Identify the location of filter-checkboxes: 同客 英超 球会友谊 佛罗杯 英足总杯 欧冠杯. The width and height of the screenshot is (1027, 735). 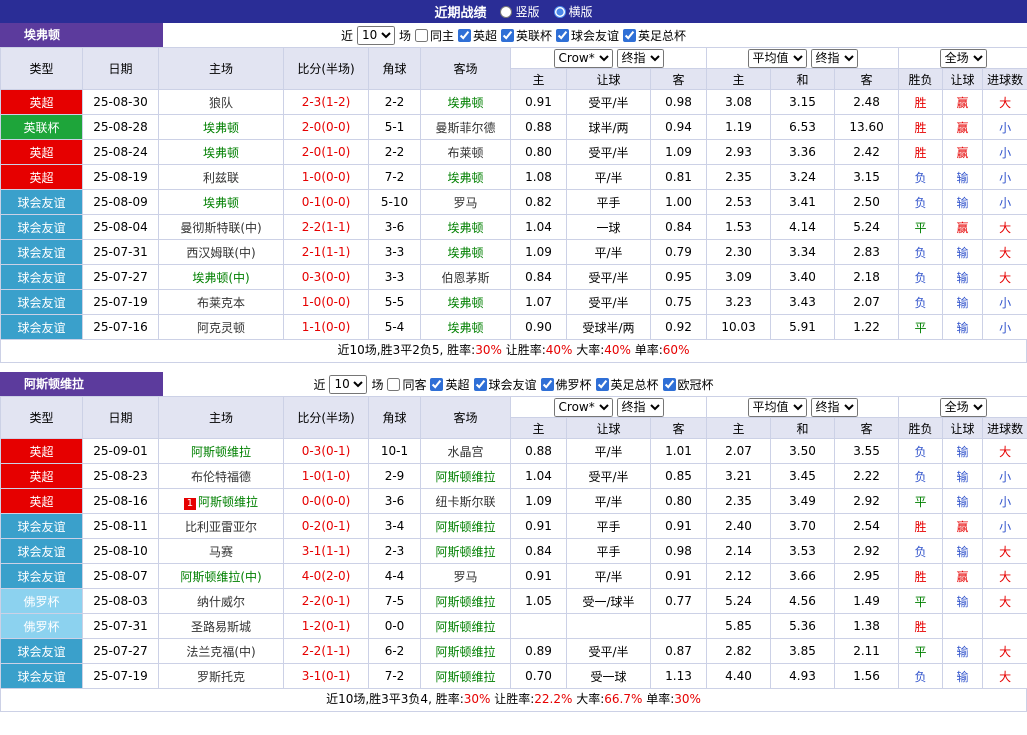
(550, 384).